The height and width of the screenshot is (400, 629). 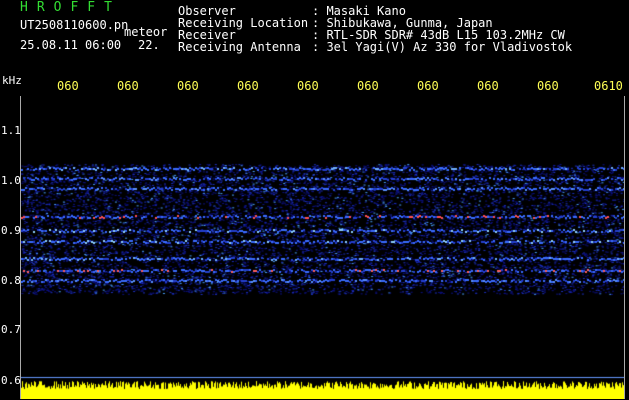 What do you see at coordinates (74, 25) in the screenshot?
I see `filename-label: UT2508110600.pn` at bounding box center [74, 25].